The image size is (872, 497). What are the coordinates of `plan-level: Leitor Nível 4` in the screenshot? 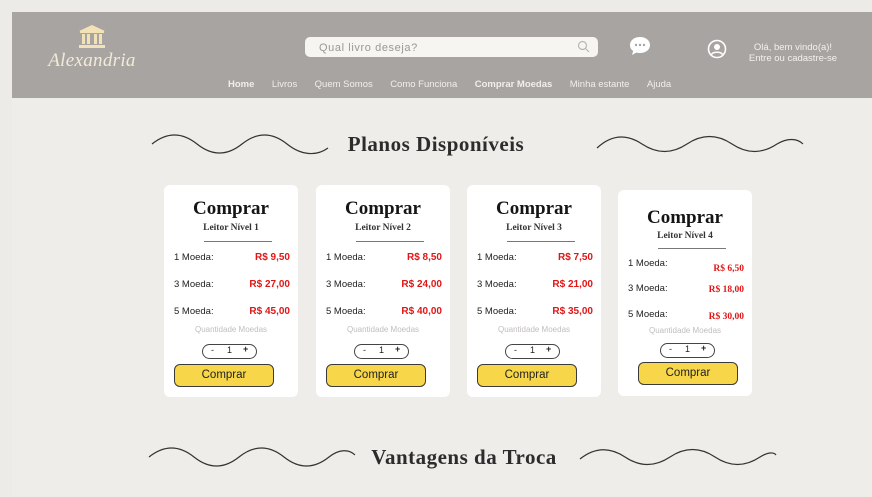 It's located at (685, 236).